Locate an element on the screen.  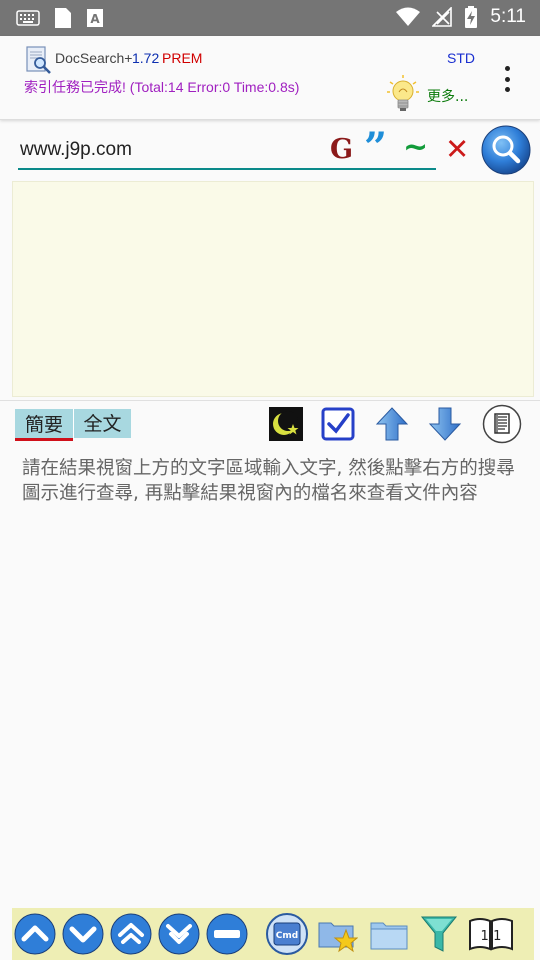
wifi-icon is located at coordinates (408, 16).